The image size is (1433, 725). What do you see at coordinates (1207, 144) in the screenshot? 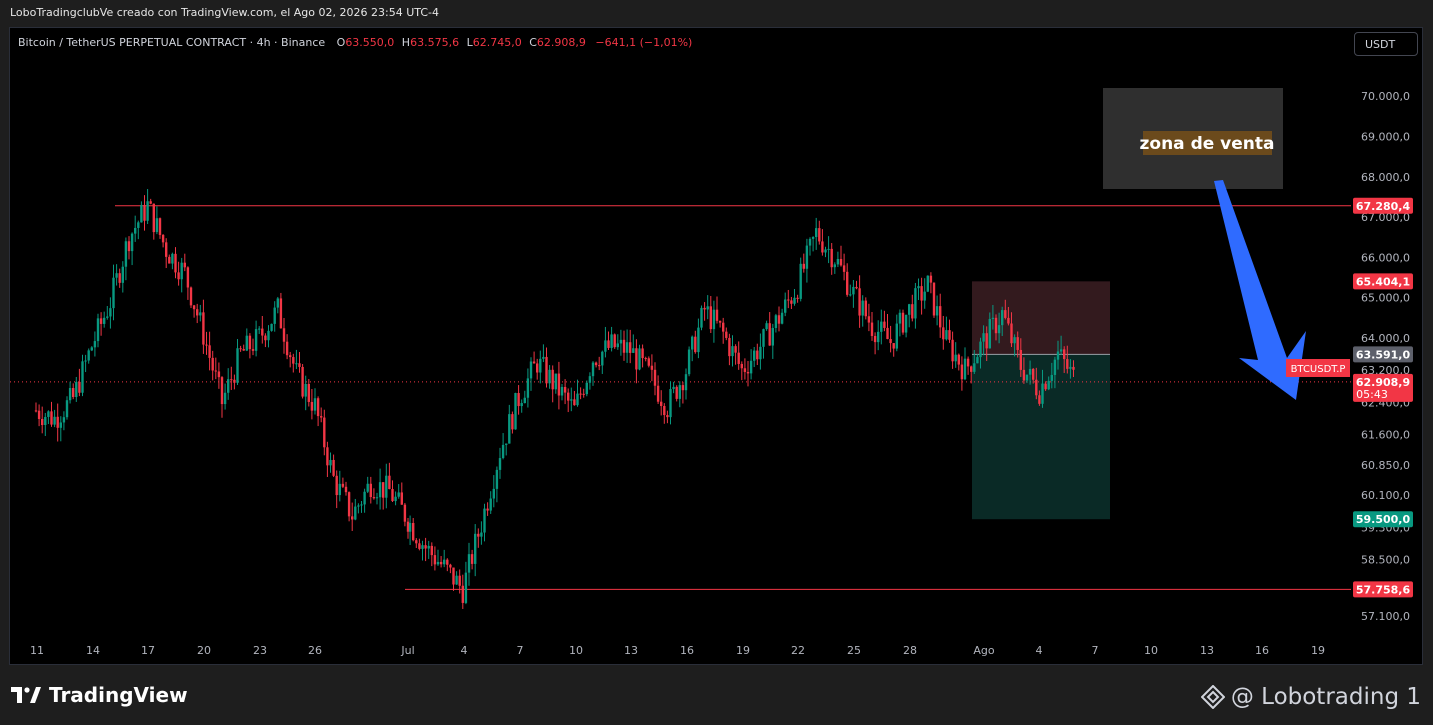
I see `sell-zone-label: zona de venta` at bounding box center [1207, 144].